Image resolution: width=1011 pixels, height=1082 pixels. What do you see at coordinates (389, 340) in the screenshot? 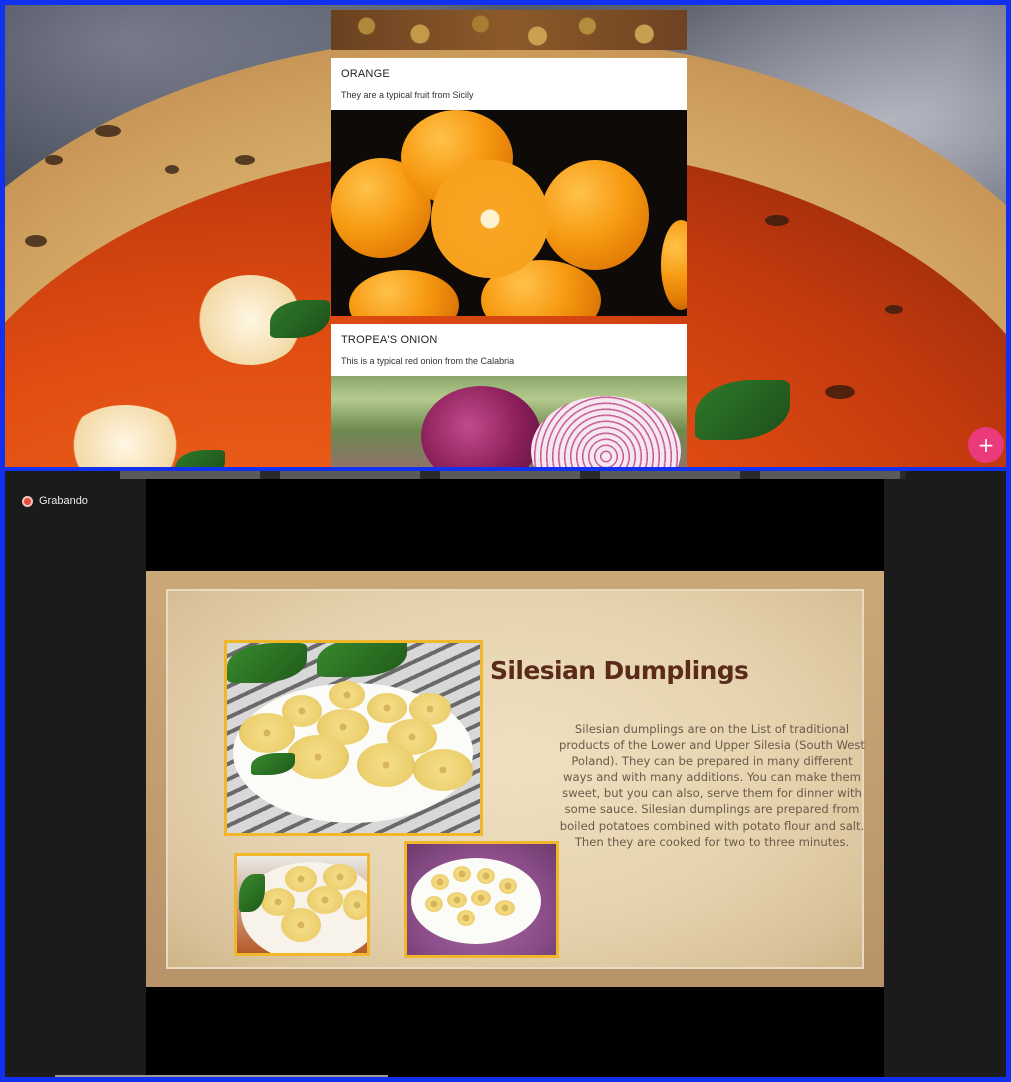
I see `post-title: TROPEA'S ONION` at bounding box center [389, 340].